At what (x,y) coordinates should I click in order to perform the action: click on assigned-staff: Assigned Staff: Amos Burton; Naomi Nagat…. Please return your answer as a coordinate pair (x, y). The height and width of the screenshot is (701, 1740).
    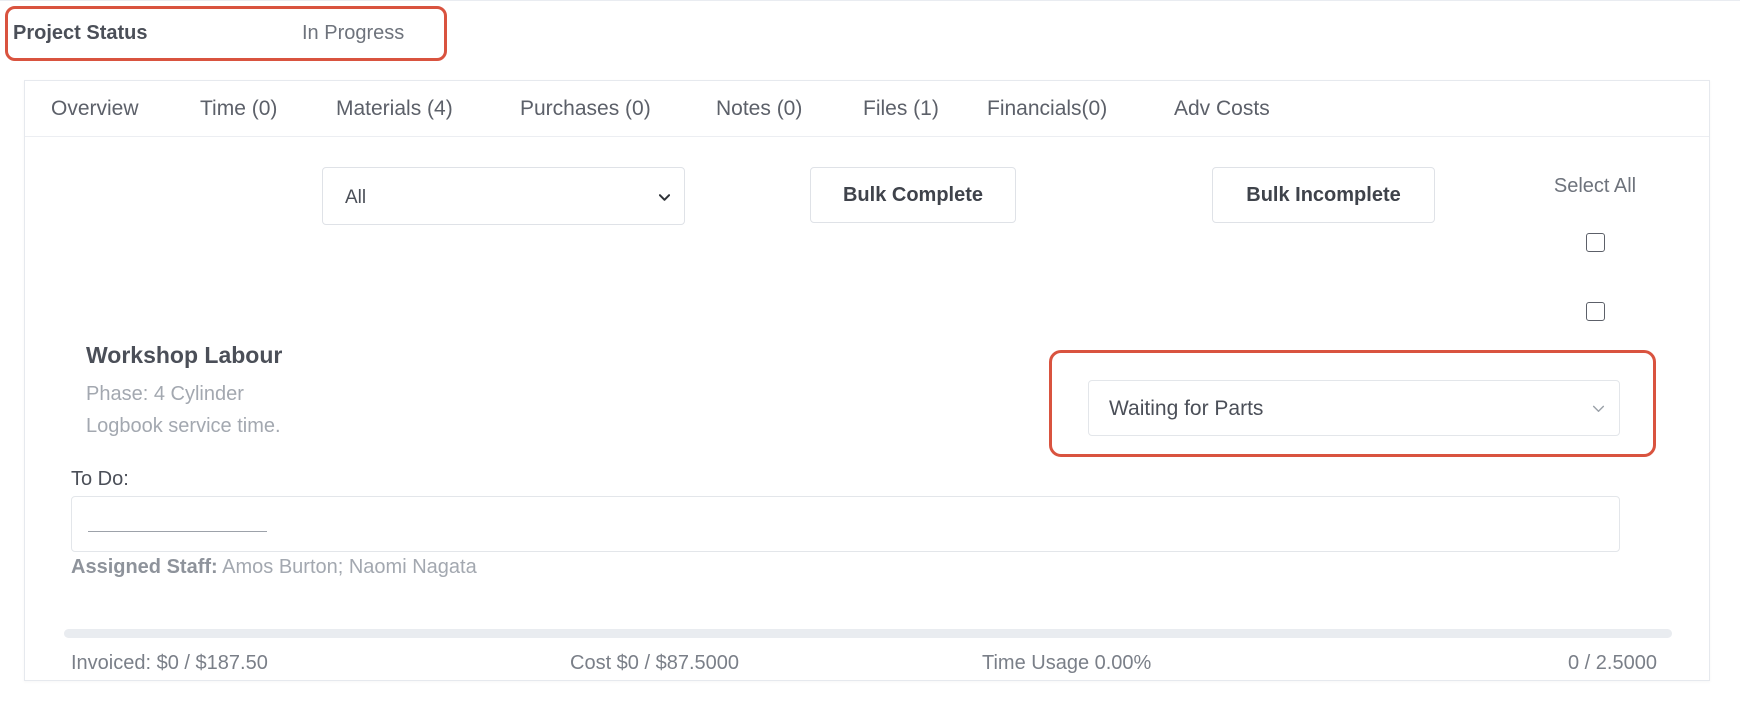
    Looking at the image, I should click on (274, 567).